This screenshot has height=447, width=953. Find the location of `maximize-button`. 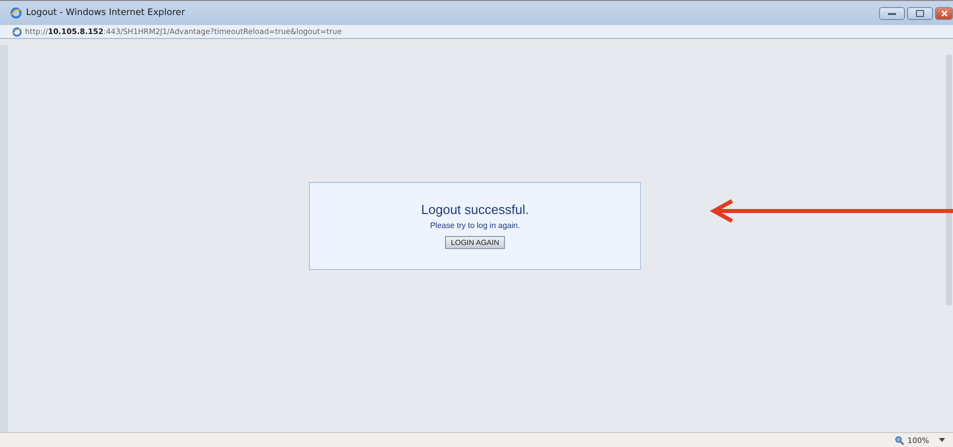

maximize-button is located at coordinates (920, 13).